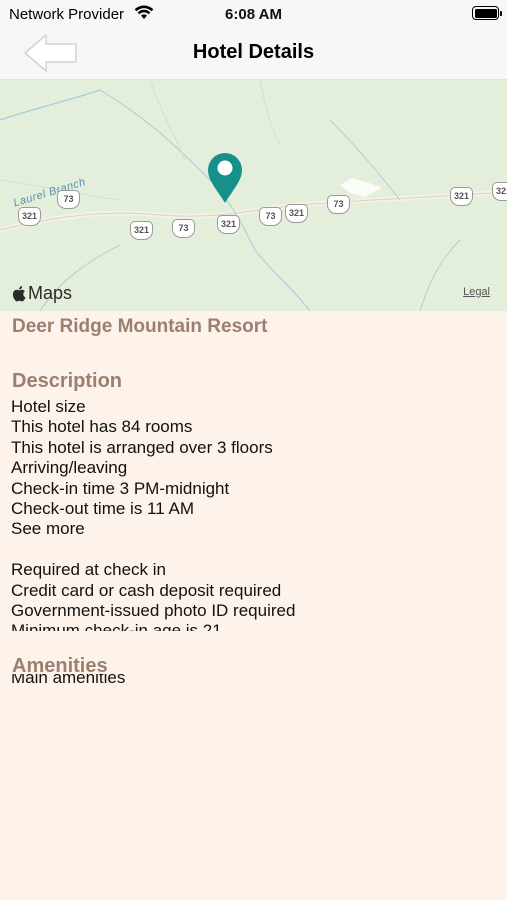 The height and width of the screenshot is (900, 507). What do you see at coordinates (116, 626) in the screenshot?
I see `description-line: Minimum check-in age is 21` at bounding box center [116, 626].